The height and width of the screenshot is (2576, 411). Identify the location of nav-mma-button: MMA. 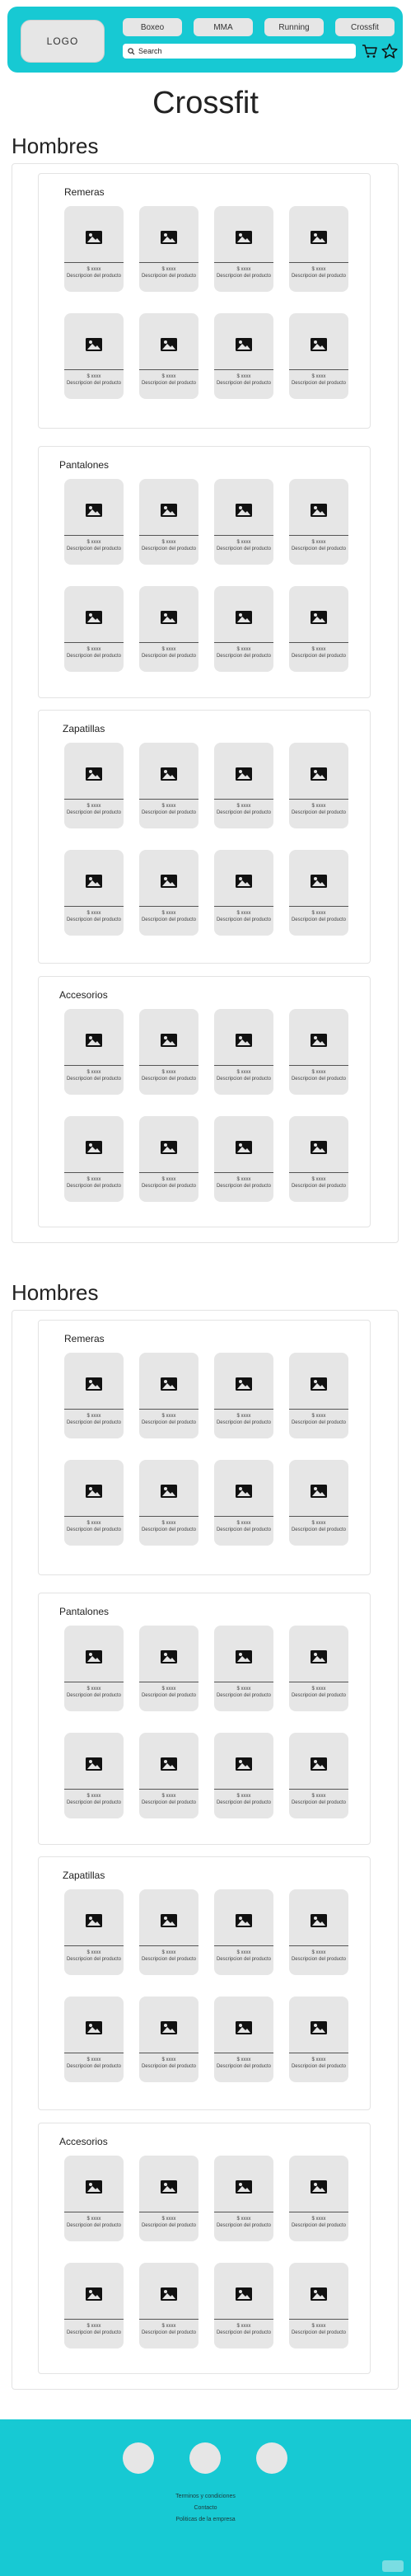
(223, 27).